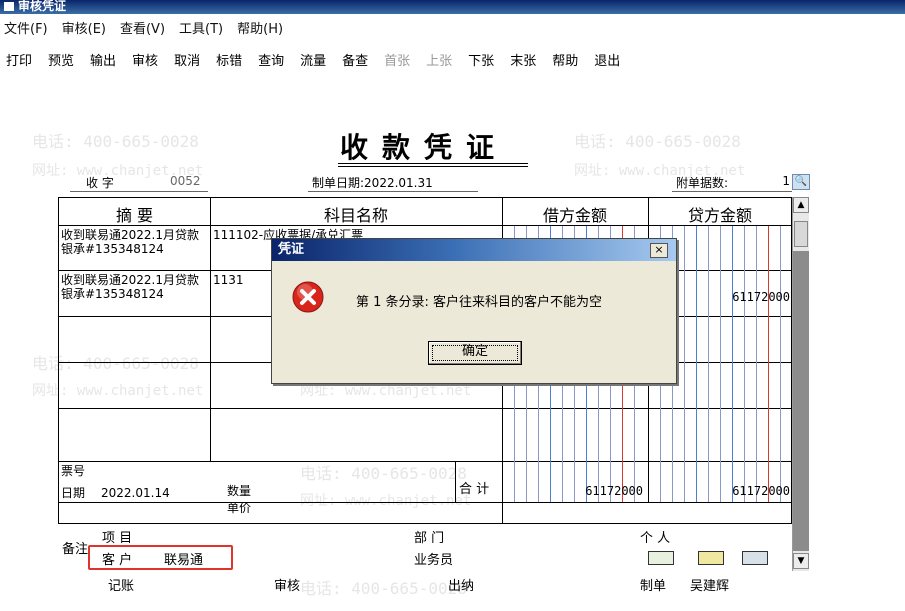 The height and width of the screenshot is (611, 905). I want to click on focus-ring, so click(475, 353).